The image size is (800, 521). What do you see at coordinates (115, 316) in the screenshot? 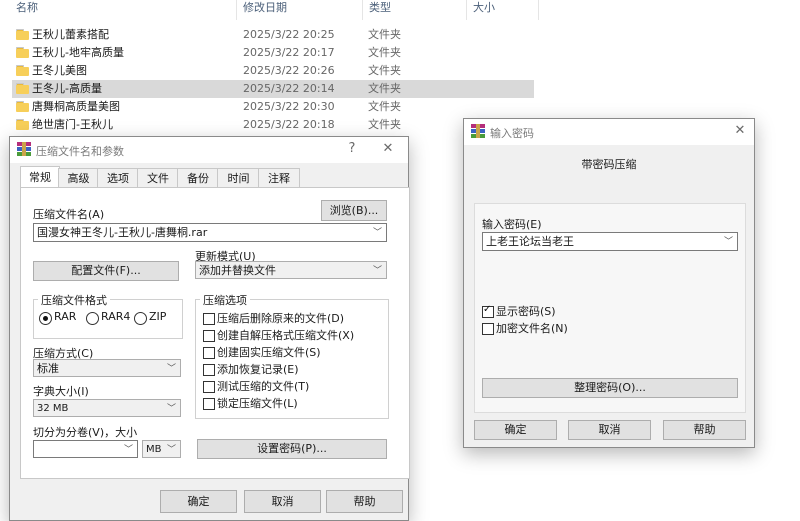
I see `format-rar4-label: RAR4` at bounding box center [115, 316].